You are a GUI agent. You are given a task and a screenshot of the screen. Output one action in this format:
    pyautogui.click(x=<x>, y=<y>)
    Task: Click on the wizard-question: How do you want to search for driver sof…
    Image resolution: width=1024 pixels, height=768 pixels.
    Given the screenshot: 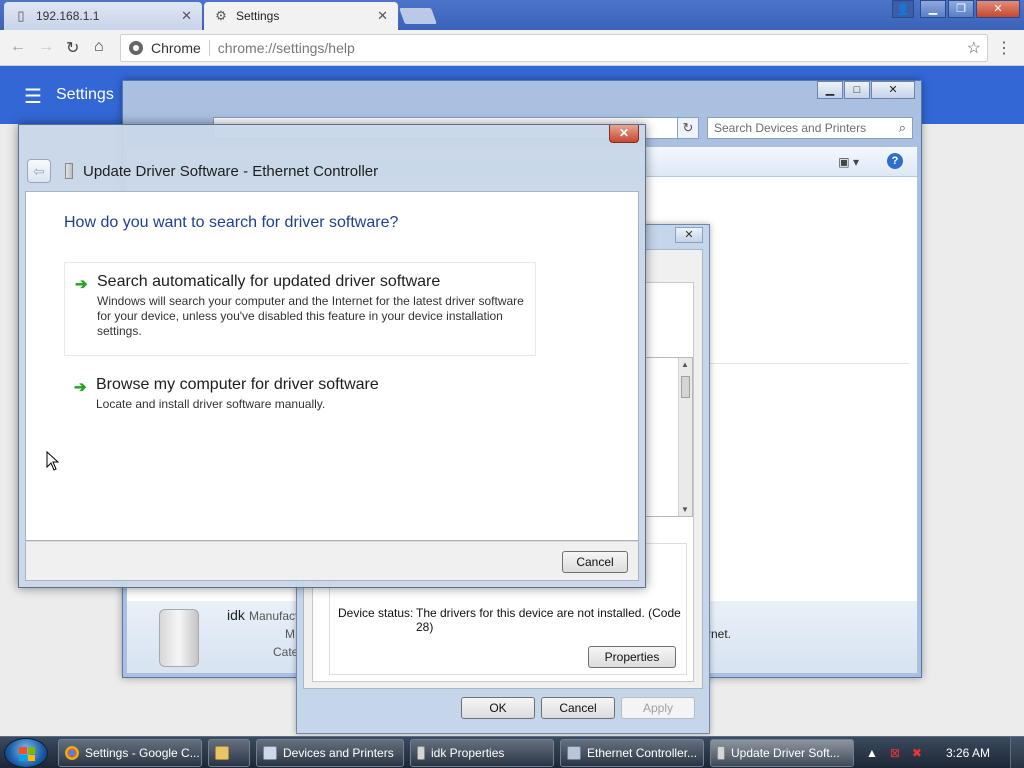 What is the action you would take?
    pyautogui.click(x=231, y=222)
    